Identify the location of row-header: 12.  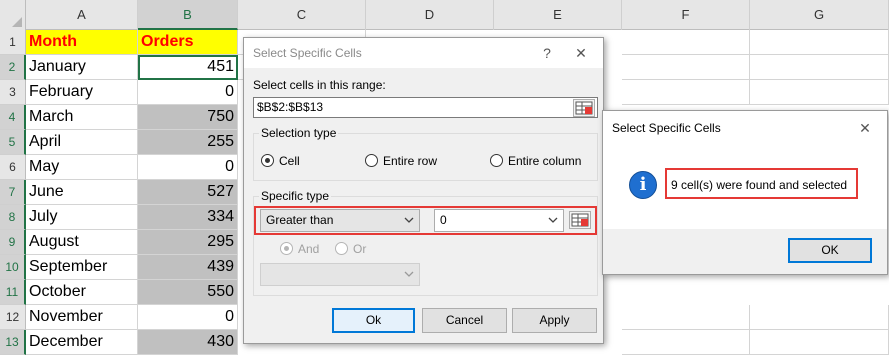
(13, 317).